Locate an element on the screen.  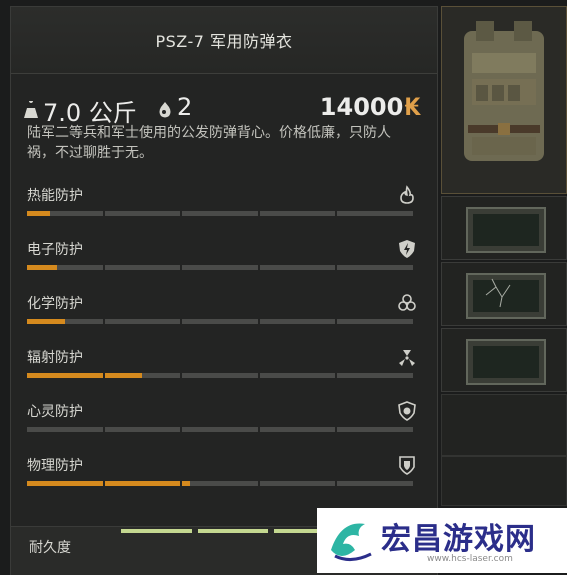
item-stats-row: 7.0 公斤 2 14000₭ is located at coordinates (222, 110).